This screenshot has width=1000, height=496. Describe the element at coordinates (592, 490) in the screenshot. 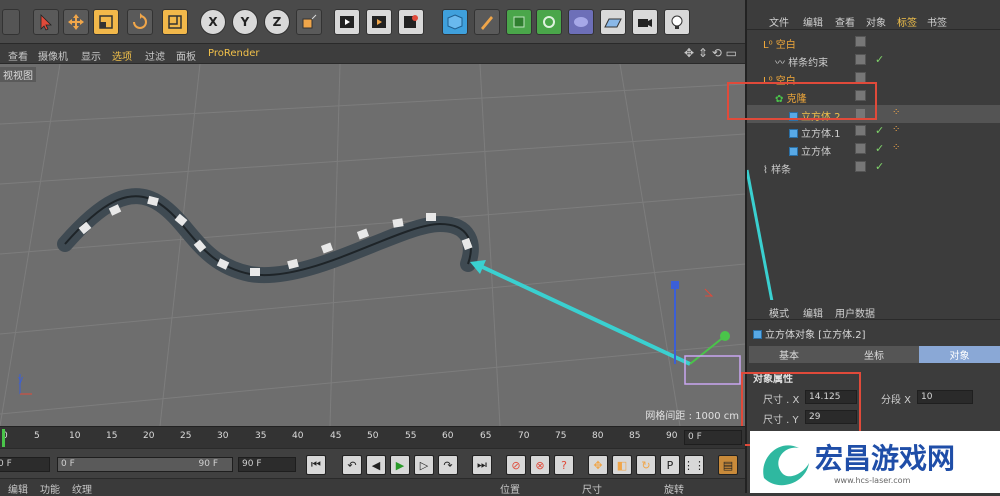

I see `coord-header-size: 尺寸` at that location.